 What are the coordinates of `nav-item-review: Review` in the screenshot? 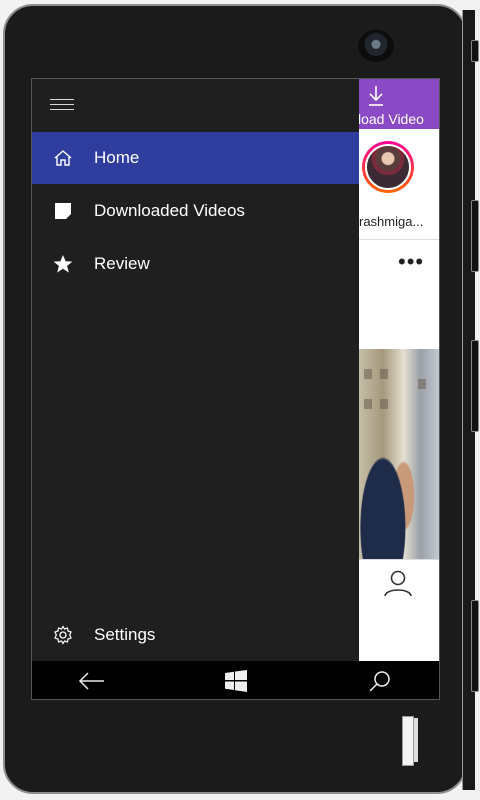 It's located at (195, 264).